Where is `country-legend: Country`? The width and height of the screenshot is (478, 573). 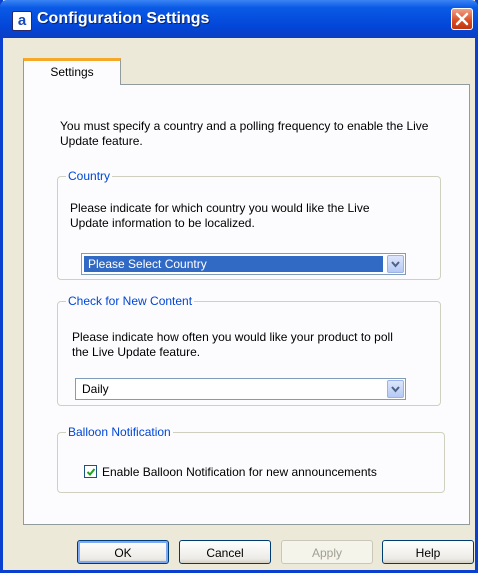 country-legend: Country is located at coordinates (89, 176).